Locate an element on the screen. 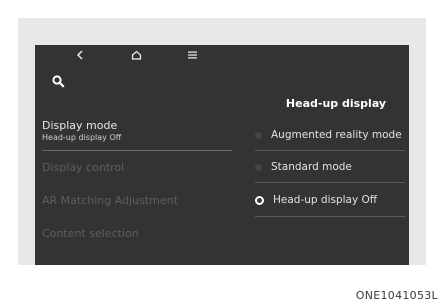 The image size is (444, 305). home-button is located at coordinates (136, 55).